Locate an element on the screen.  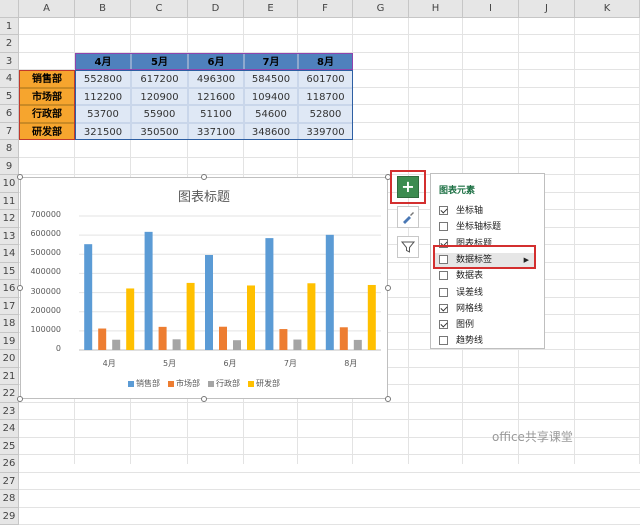
bar-研发部-8月 is located at coordinates (371, 317).